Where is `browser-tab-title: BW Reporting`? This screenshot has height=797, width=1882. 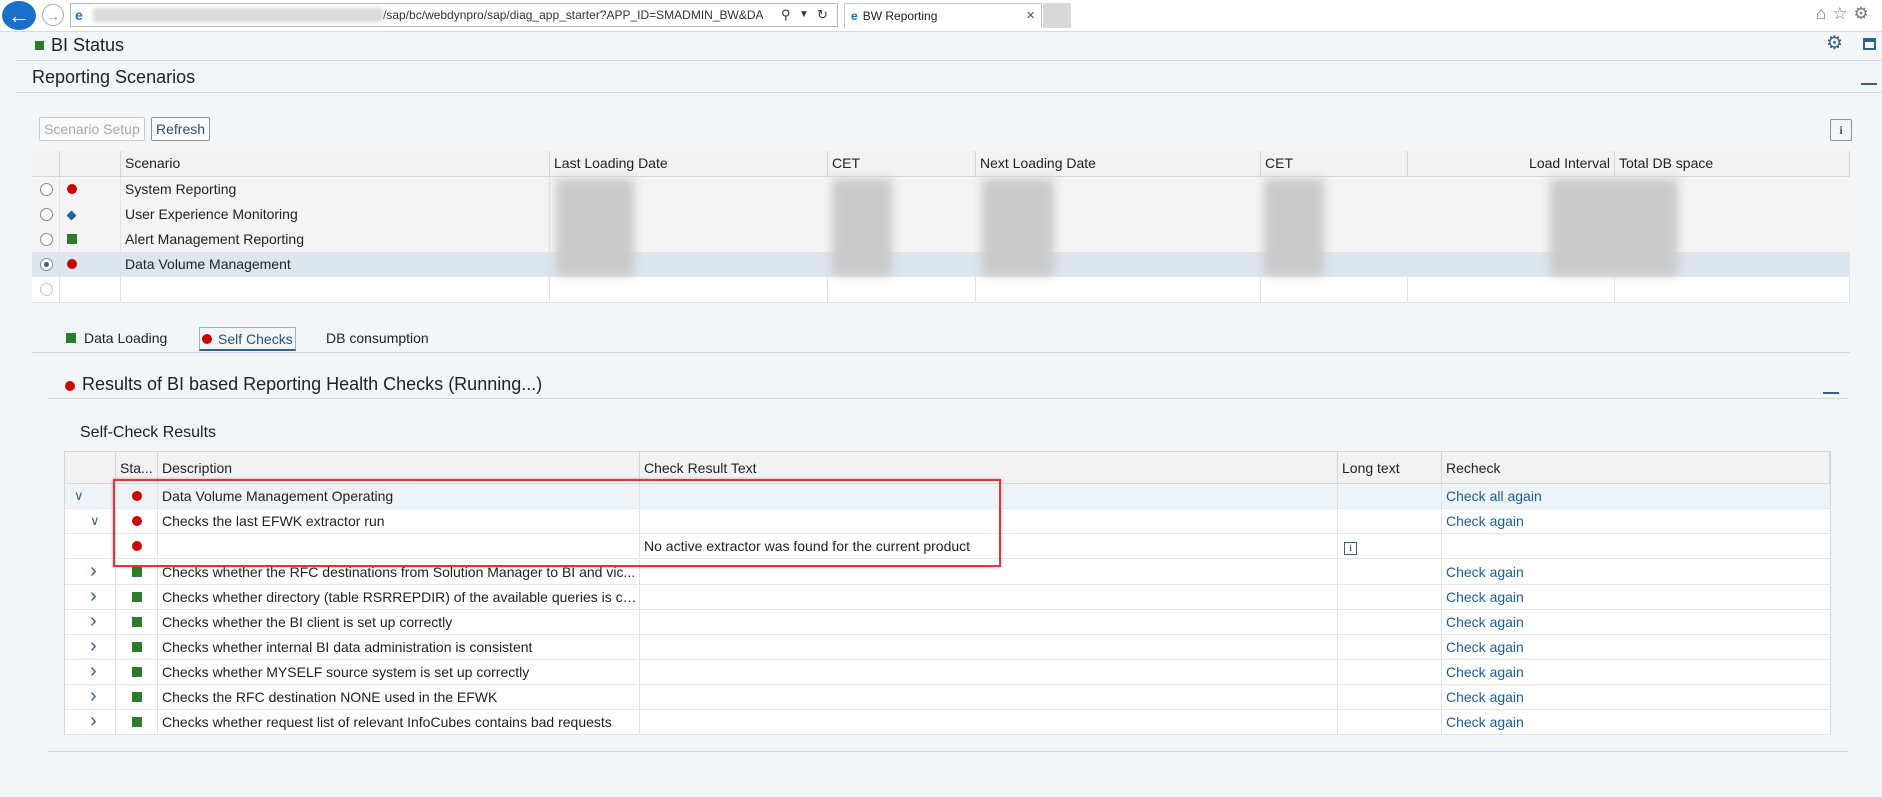 browser-tab-title: BW Reporting is located at coordinates (900, 16).